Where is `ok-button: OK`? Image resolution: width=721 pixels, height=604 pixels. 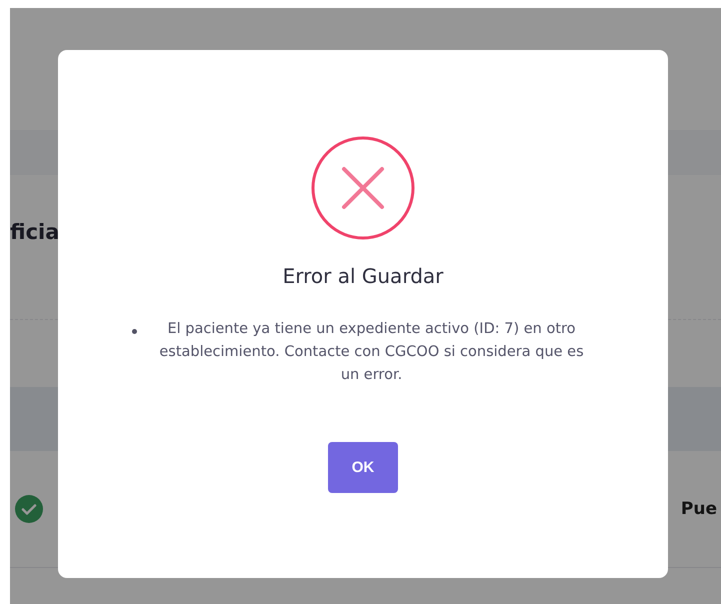
ok-button: OK is located at coordinates (363, 467).